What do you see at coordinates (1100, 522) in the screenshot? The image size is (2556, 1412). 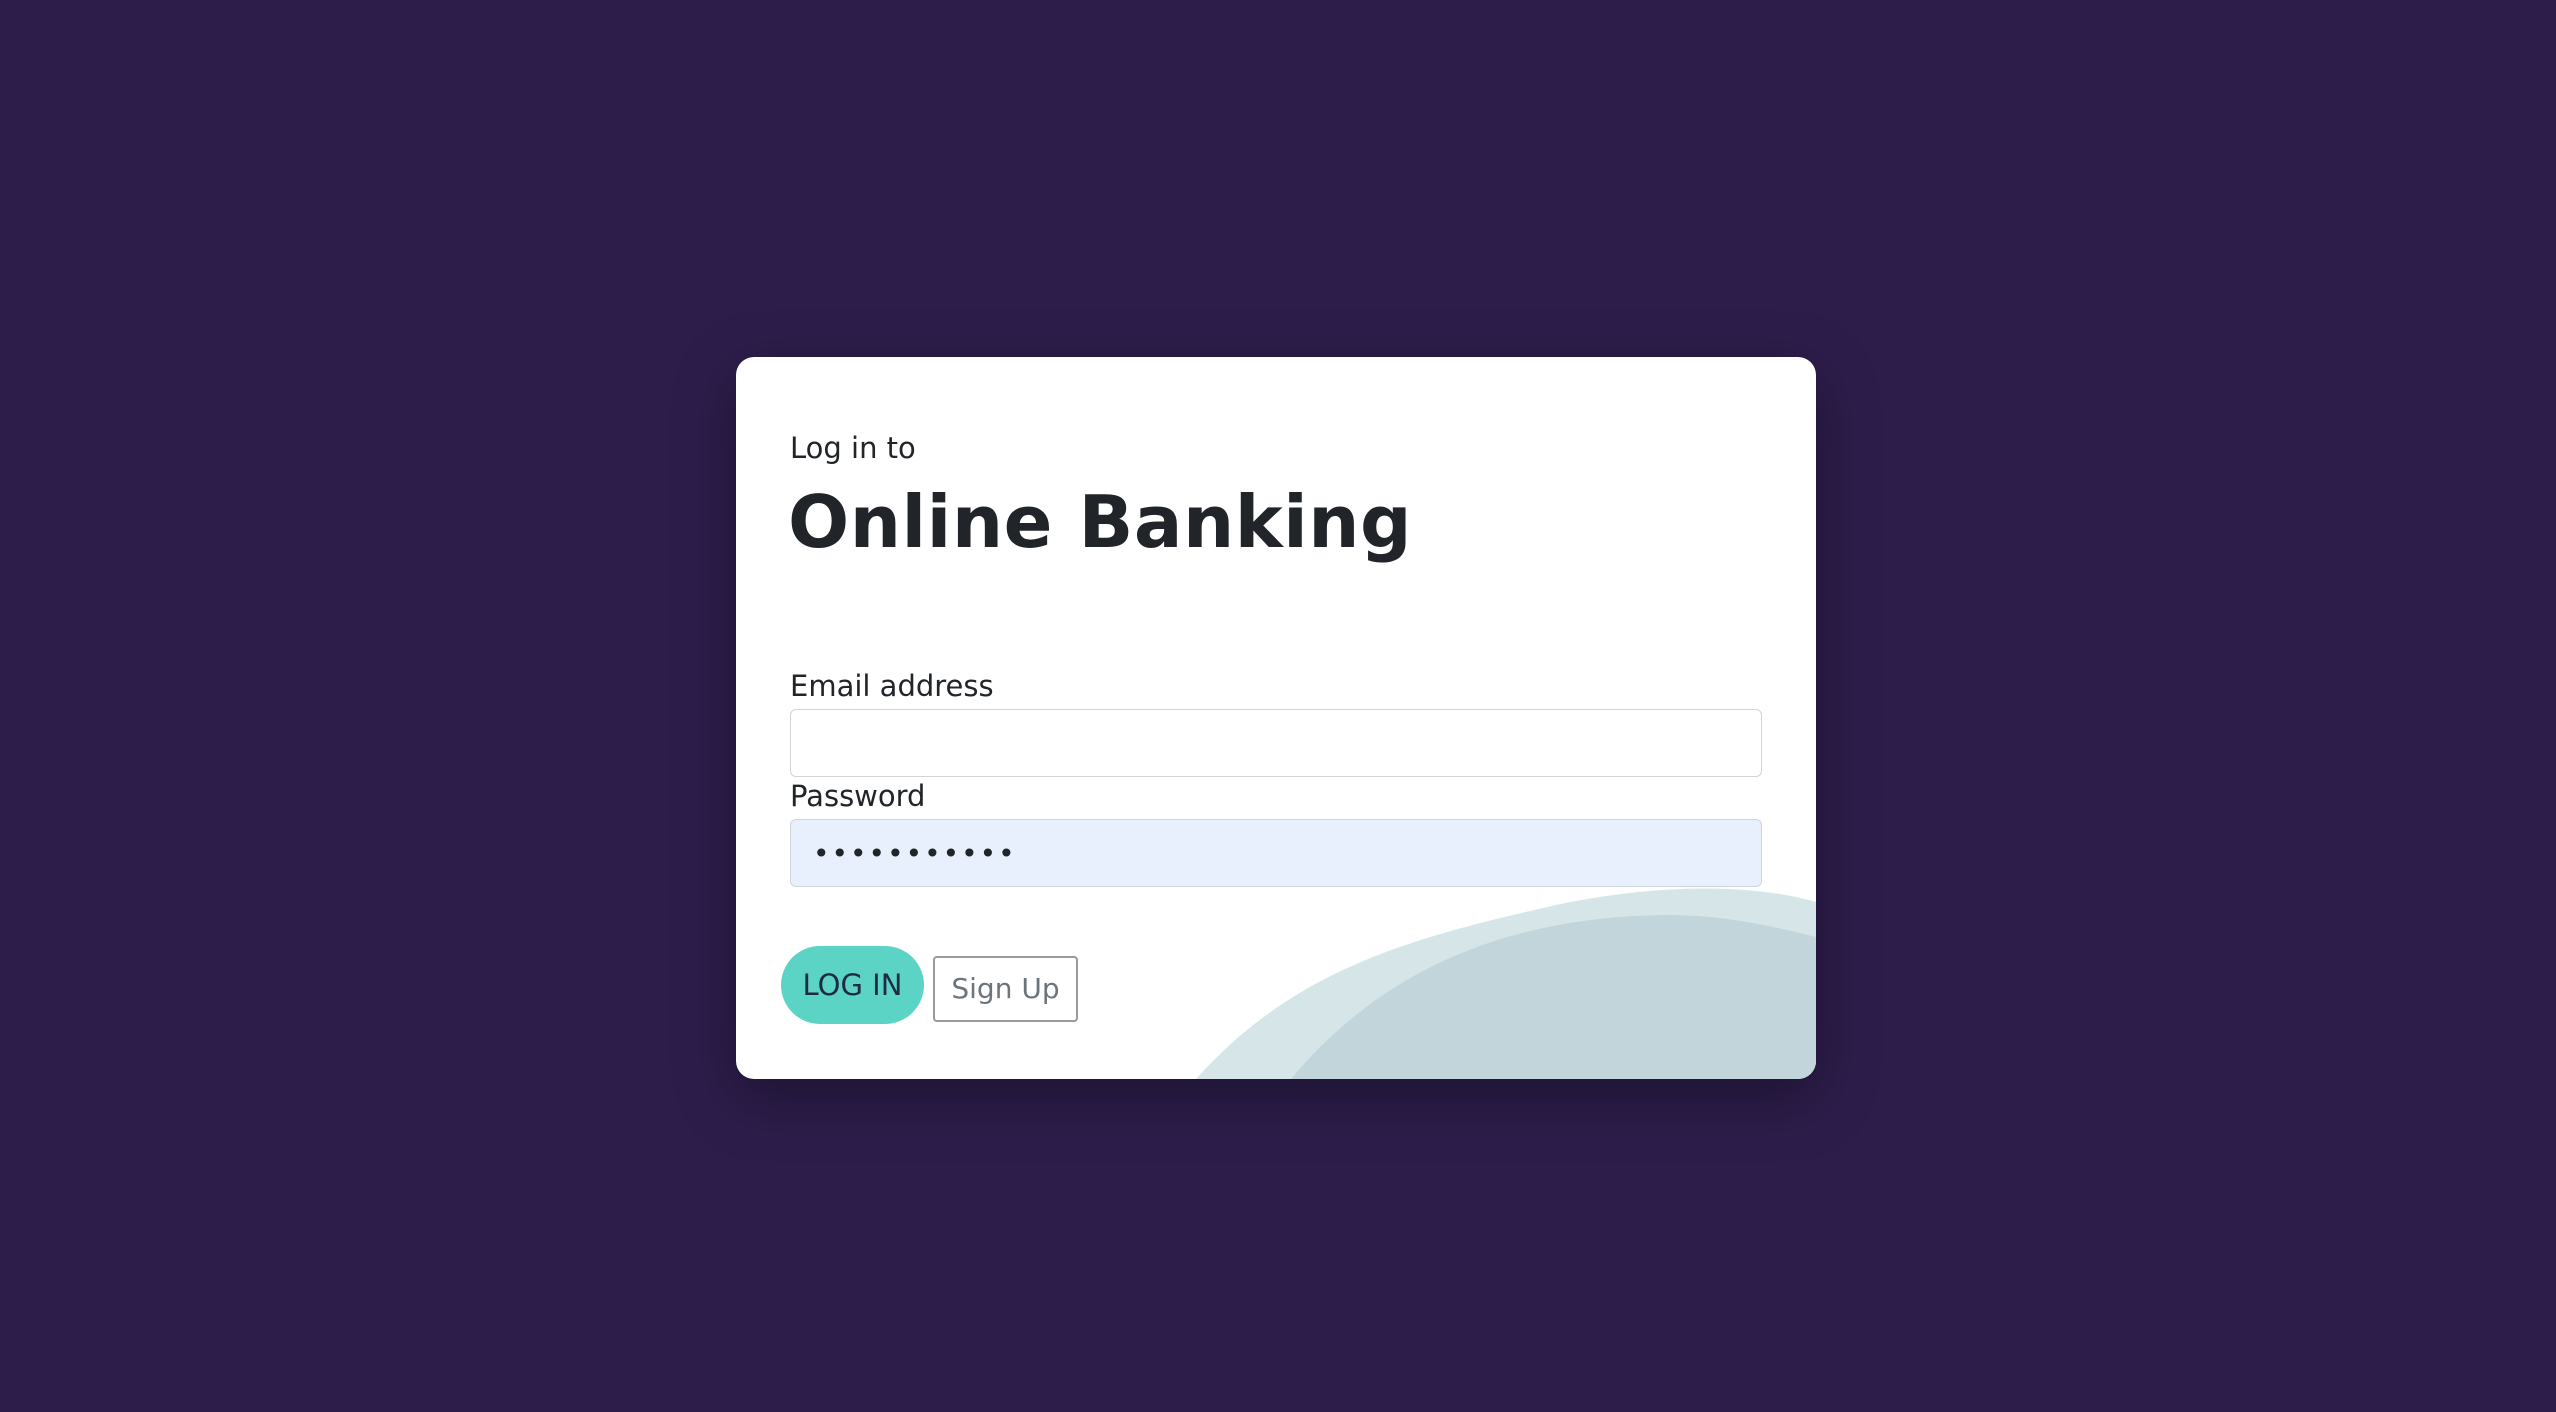 I see `page-title: Online Banking` at bounding box center [1100, 522].